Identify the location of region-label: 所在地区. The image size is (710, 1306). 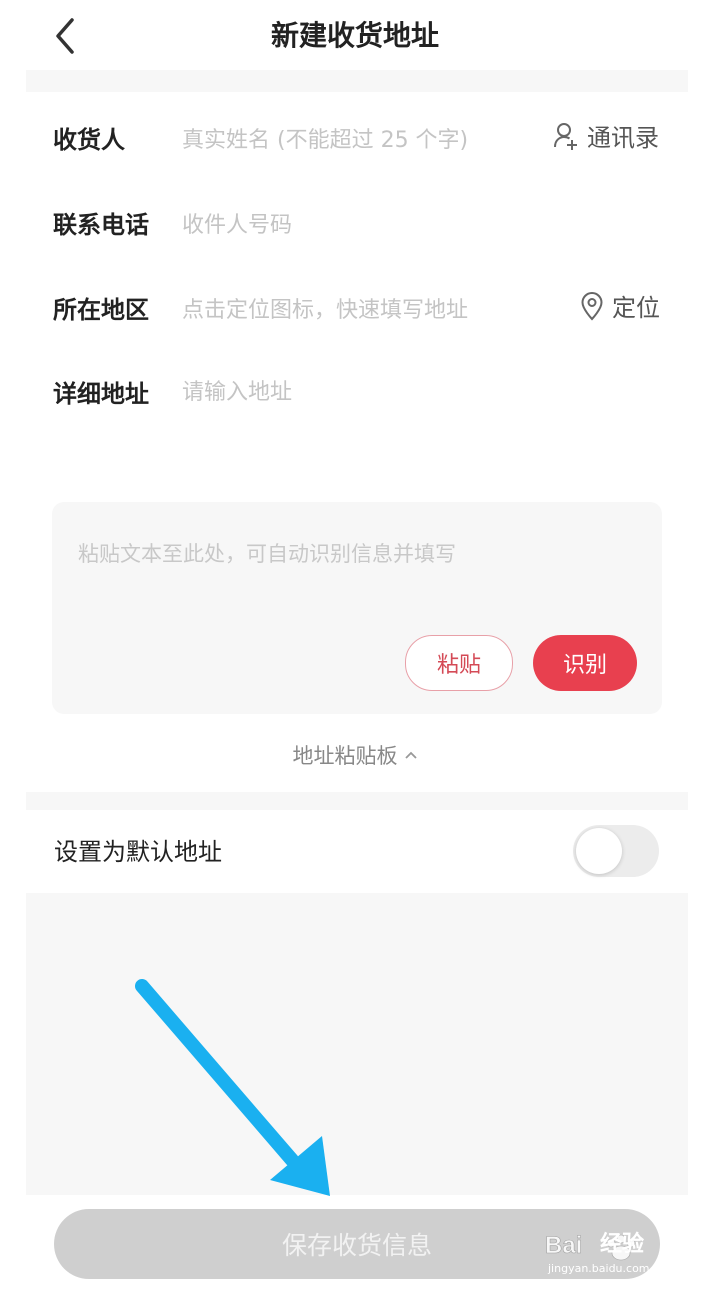
(101, 310).